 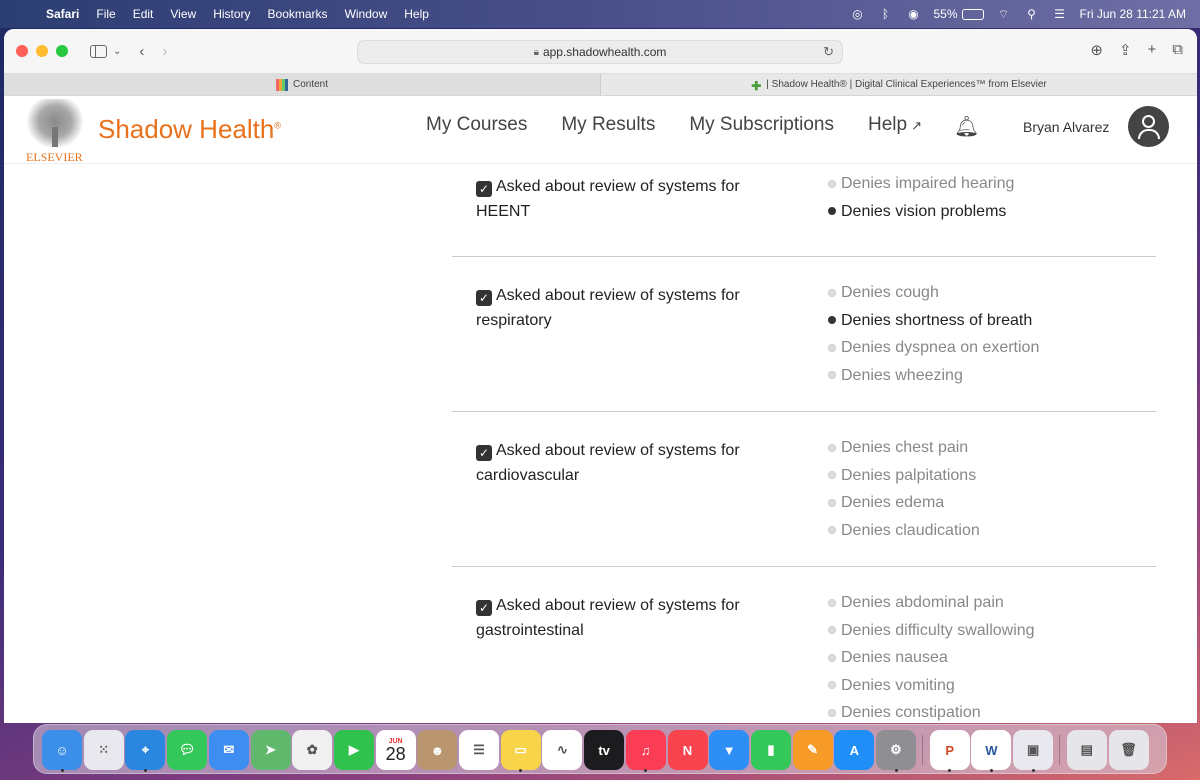 What do you see at coordinates (756, 85) in the screenshot?
I see `shadow-health-favicon-icon: ✚` at bounding box center [756, 85].